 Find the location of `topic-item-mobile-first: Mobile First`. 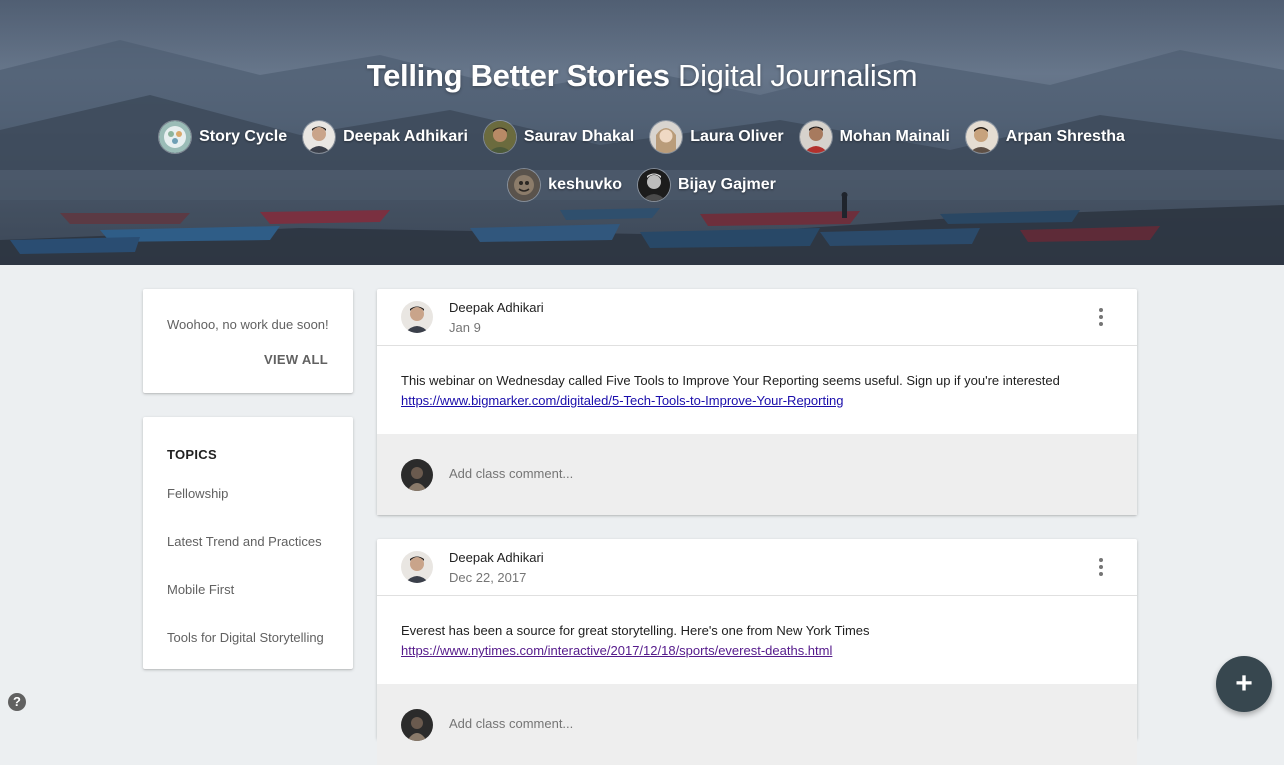

topic-item-mobile-first: Mobile First is located at coordinates (252, 589).